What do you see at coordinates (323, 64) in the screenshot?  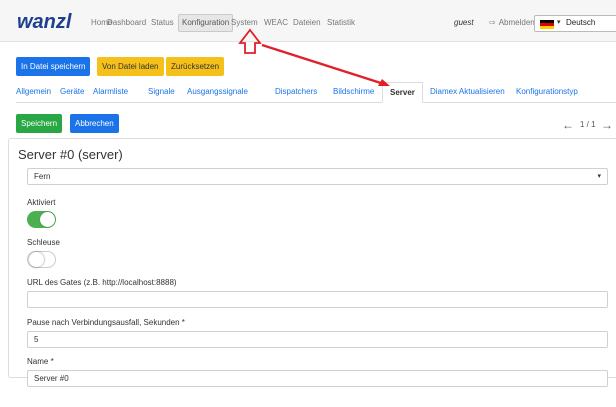 I see `pointer-line-annotation` at bounding box center [323, 64].